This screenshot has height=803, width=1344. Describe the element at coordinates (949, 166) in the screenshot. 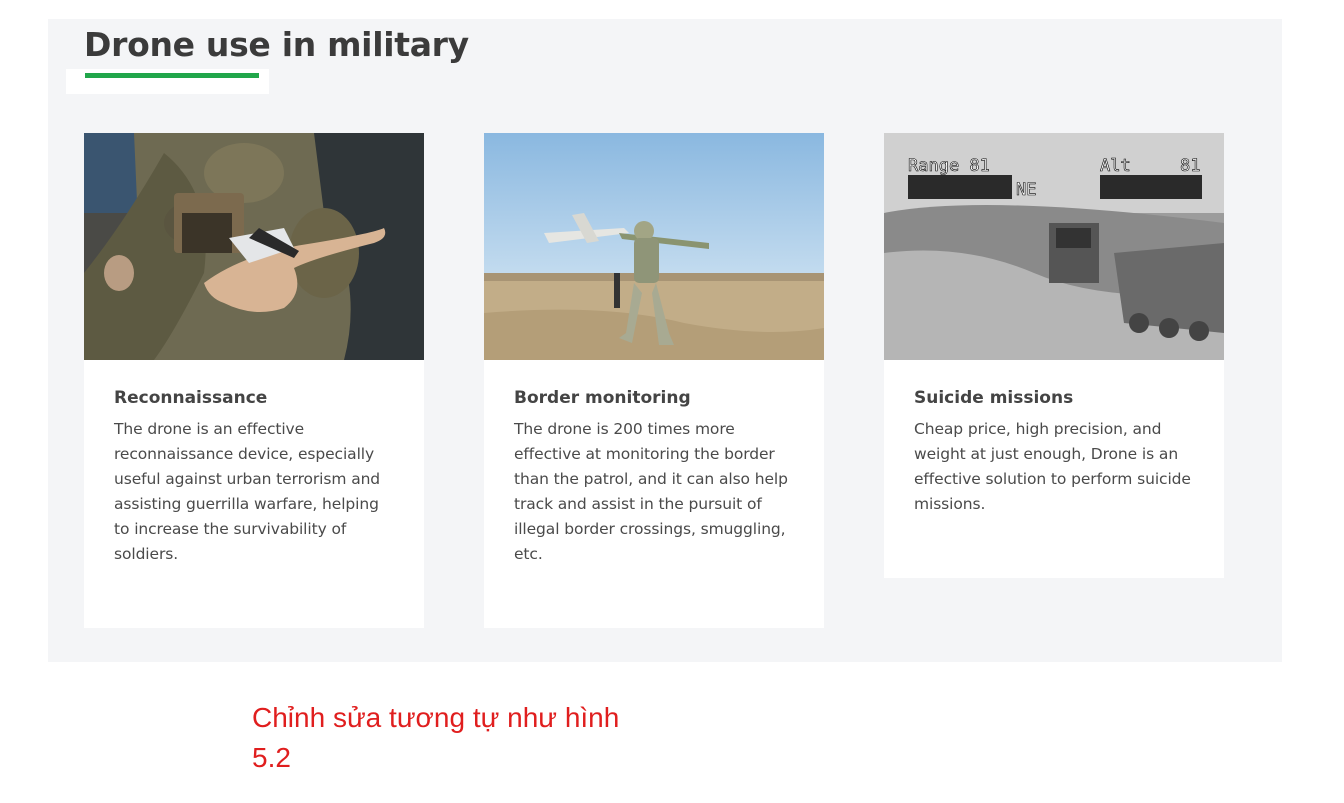

I see `hud-range-label: Range 81` at that location.